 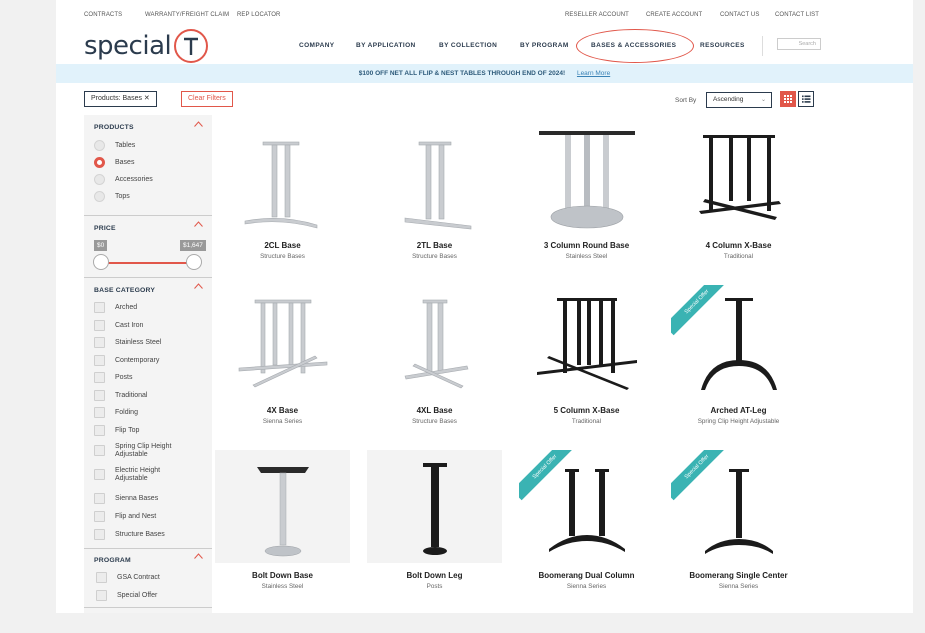 I want to click on util-link-contact-list: CONTACT LIST, so click(x=797, y=15).